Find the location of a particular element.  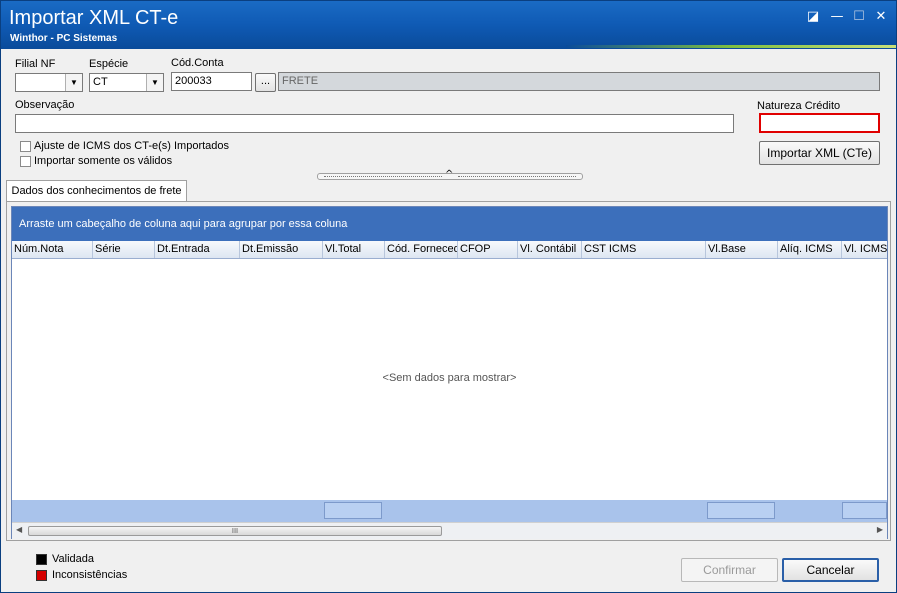

grid-summary-footer is located at coordinates (449, 511).